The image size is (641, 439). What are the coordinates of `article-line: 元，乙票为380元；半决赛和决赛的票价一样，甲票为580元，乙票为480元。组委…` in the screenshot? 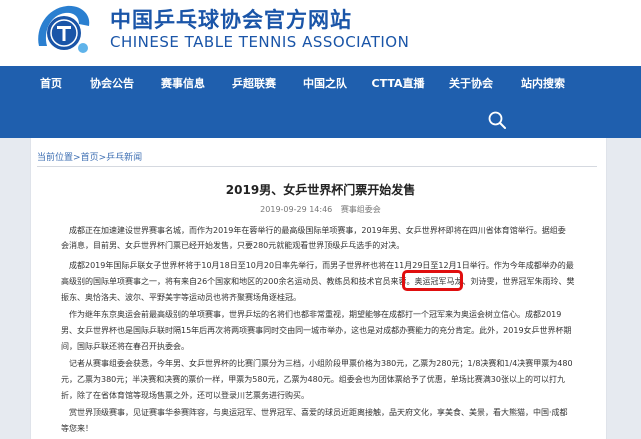 It's located at (313, 379).